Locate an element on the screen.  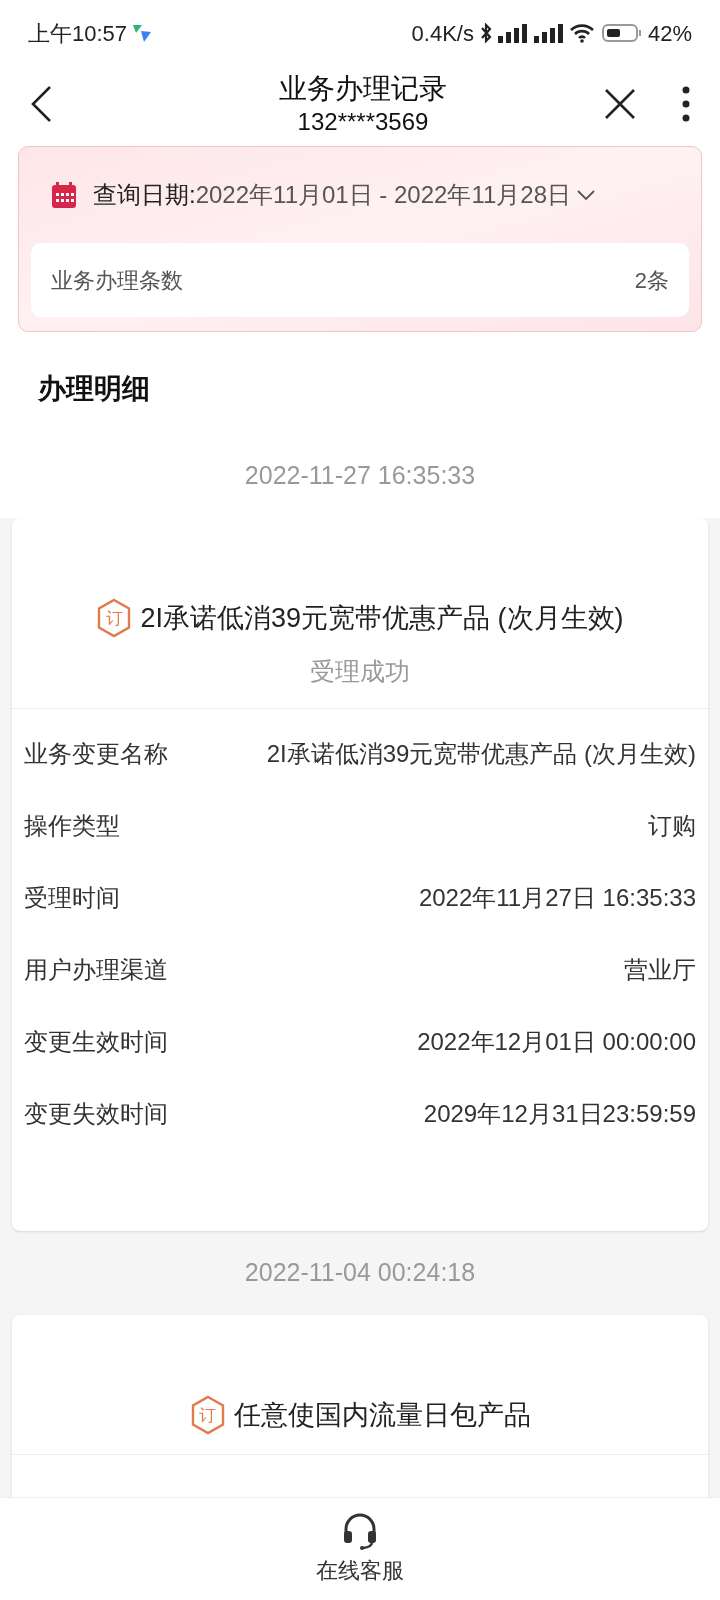
bluetooth-icon is located at coordinates (485, 33).